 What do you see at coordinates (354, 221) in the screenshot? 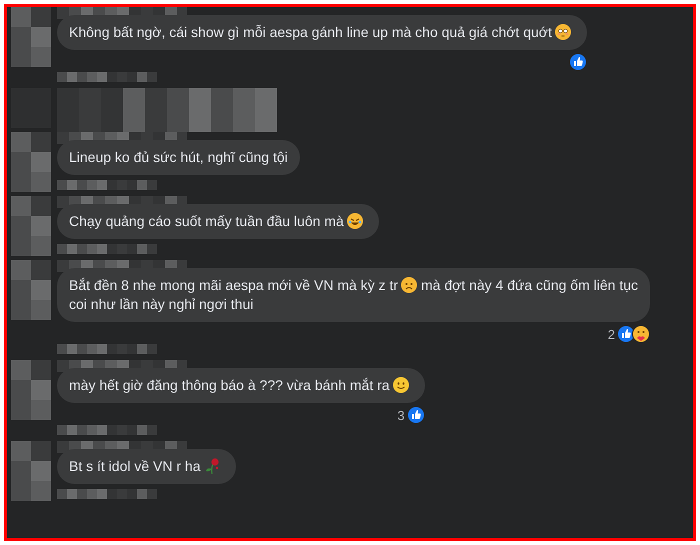
I see `laughing-face-icon` at bounding box center [354, 221].